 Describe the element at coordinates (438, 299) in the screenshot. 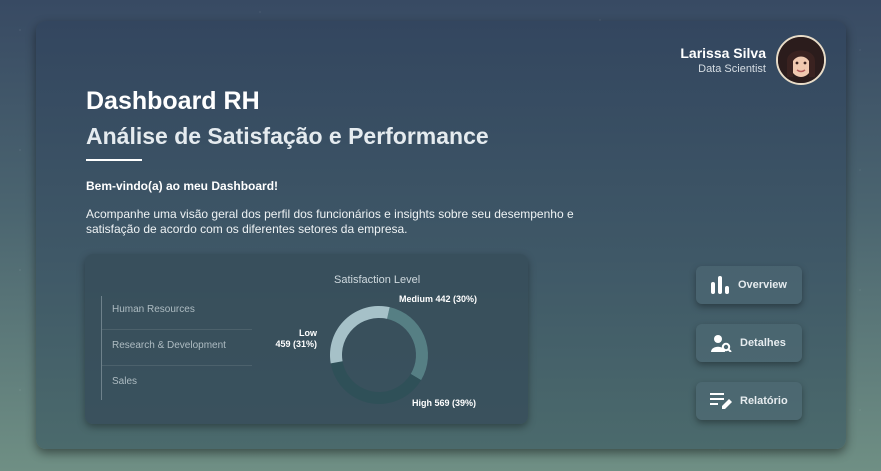

I see `slice-label-medium: Medium 442 (30%)` at that location.